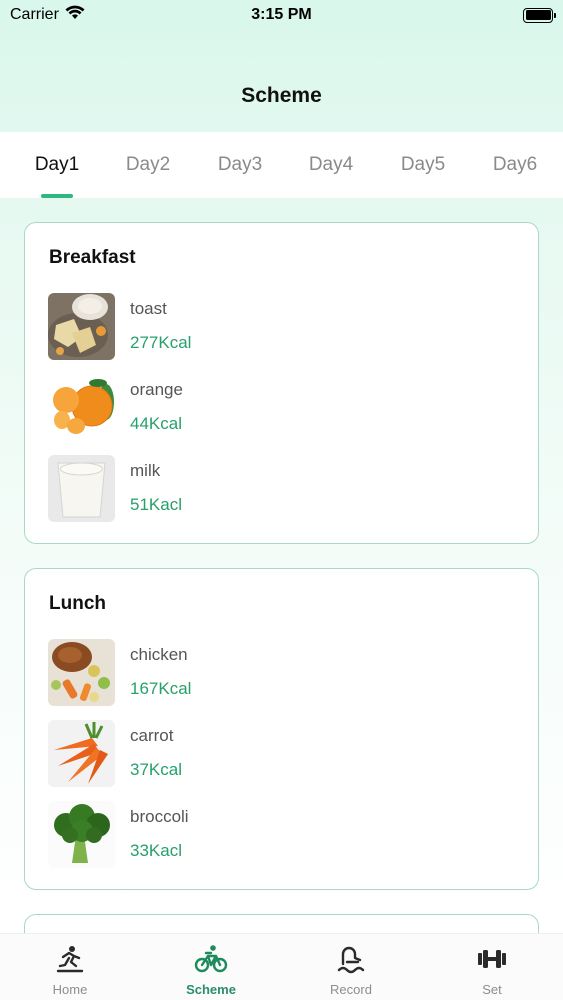  What do you see at coordinates (278, 327) in the screenshot?
I see `food-item-toast: toast 277Kcal` at bounding box center [278, 327].